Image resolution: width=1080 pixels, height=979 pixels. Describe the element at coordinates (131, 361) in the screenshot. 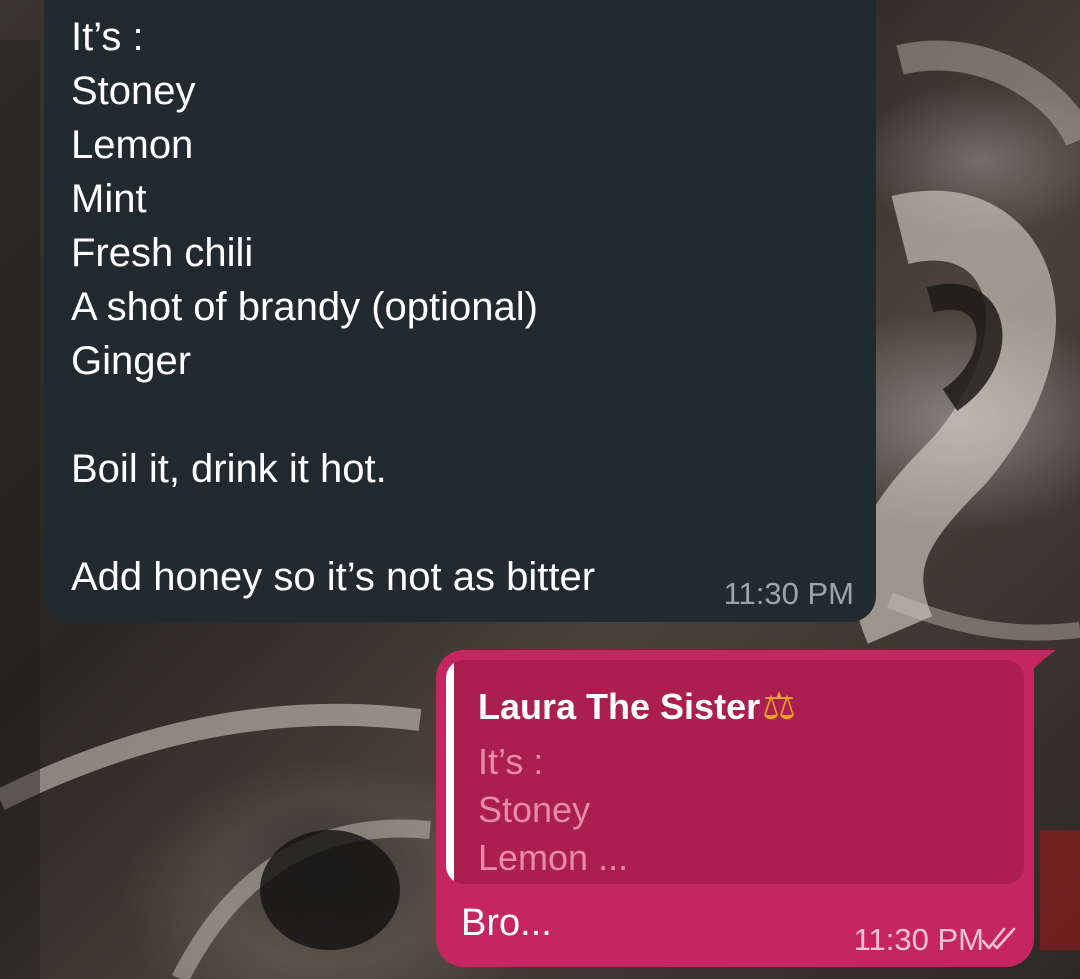

I see `message-line: Ginger` at that location.